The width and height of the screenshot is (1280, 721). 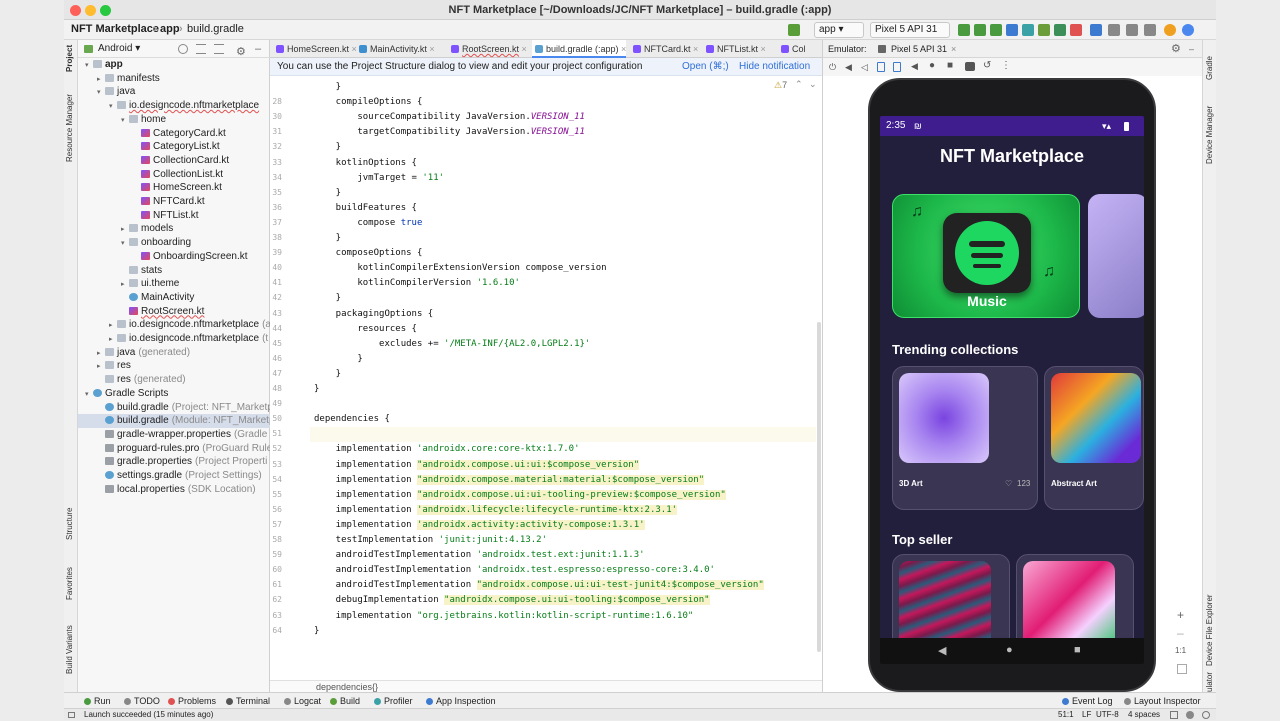 What do you see at coordinates (141, 380) in the screenshot?
I see `tree-item: res (generated)` at bounding box center [141, 380].